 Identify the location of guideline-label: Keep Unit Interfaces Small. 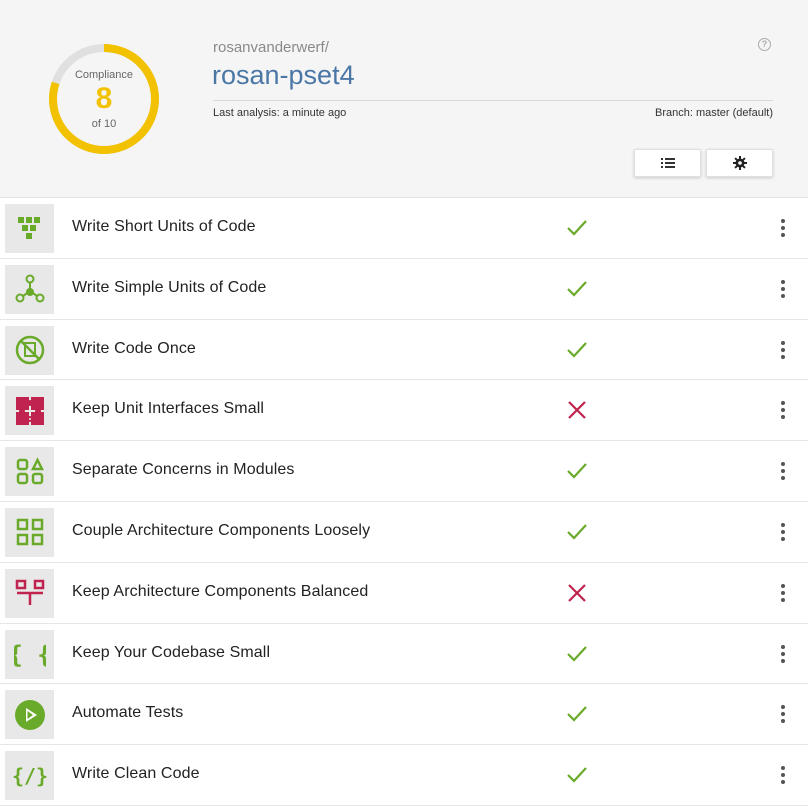
(168, 409).